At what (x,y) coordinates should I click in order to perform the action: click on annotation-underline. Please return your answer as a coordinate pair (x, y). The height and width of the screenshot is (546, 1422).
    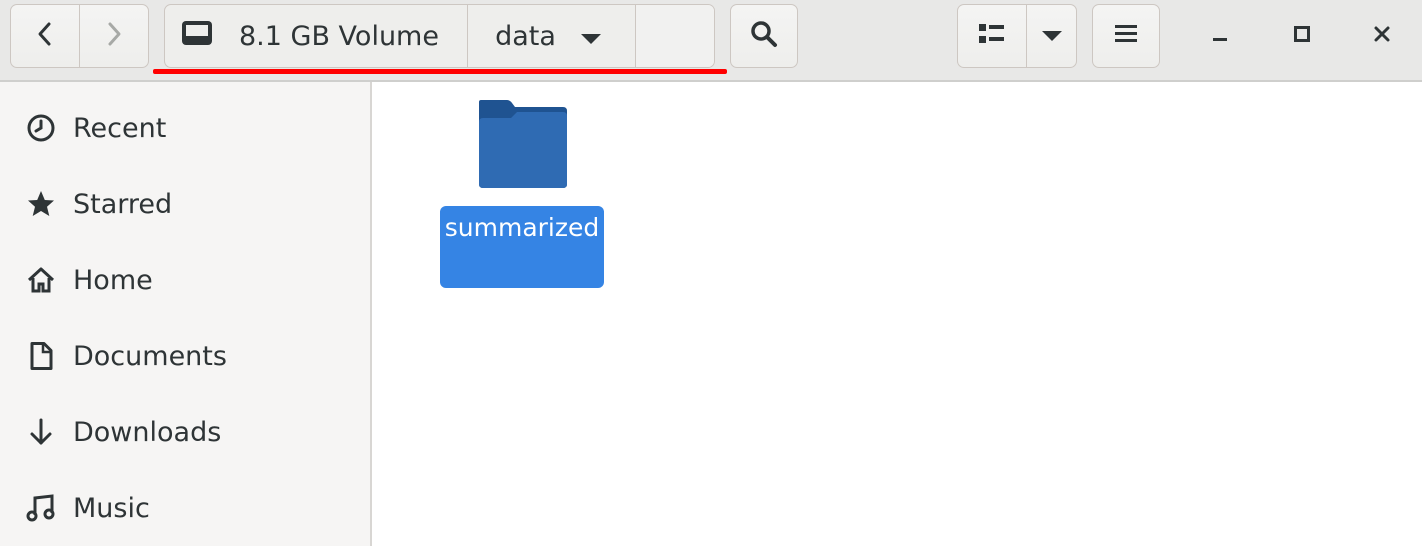
    Looking at the image, I should click on (440, 71).